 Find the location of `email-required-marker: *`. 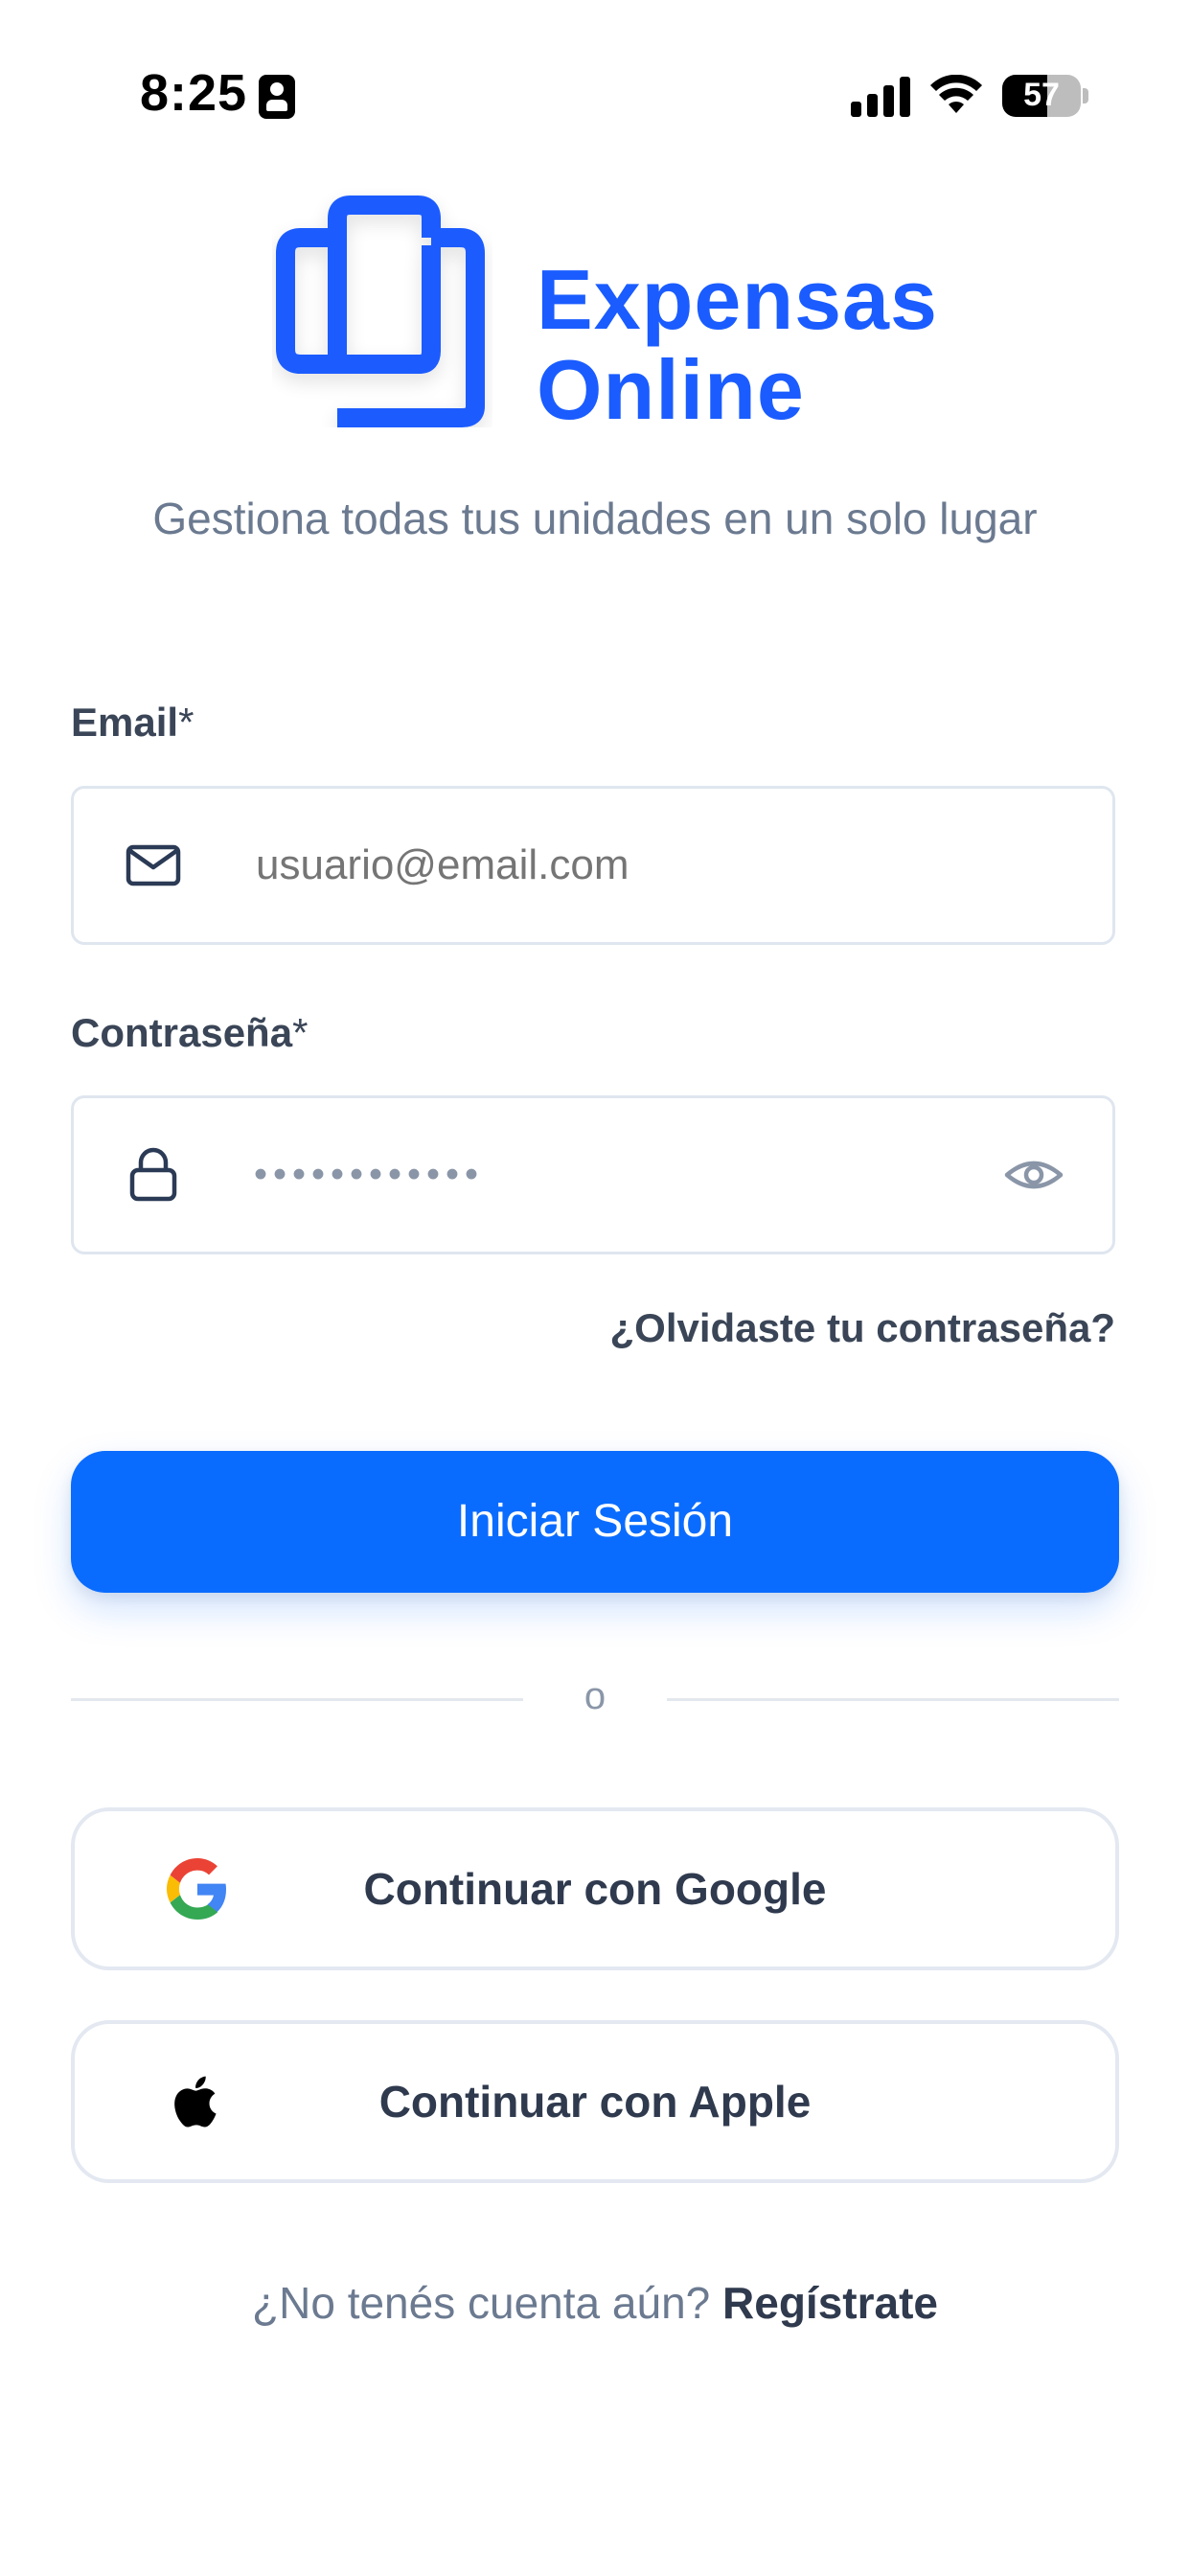

email-required-marker: * is located at coordinates (187, 722).